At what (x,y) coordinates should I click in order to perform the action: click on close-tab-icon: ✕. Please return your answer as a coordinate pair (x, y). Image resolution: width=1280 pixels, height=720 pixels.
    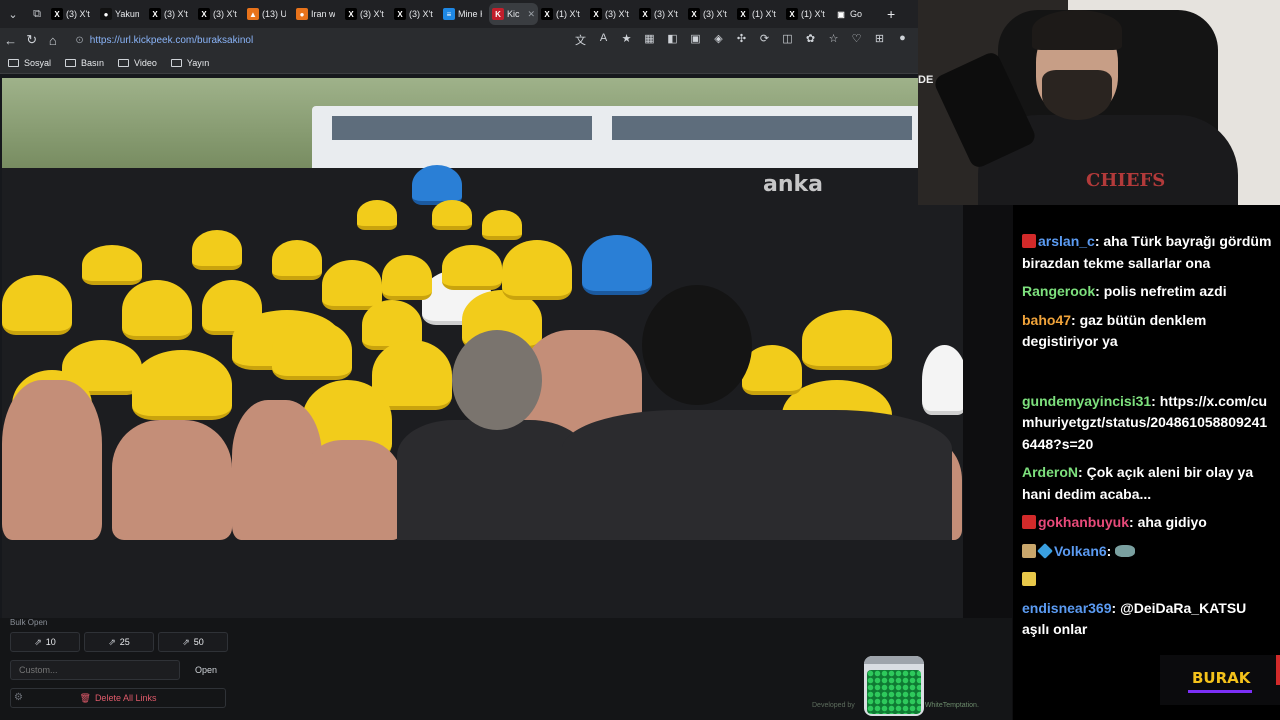
    Looking at the image, I should click on (531, 14).